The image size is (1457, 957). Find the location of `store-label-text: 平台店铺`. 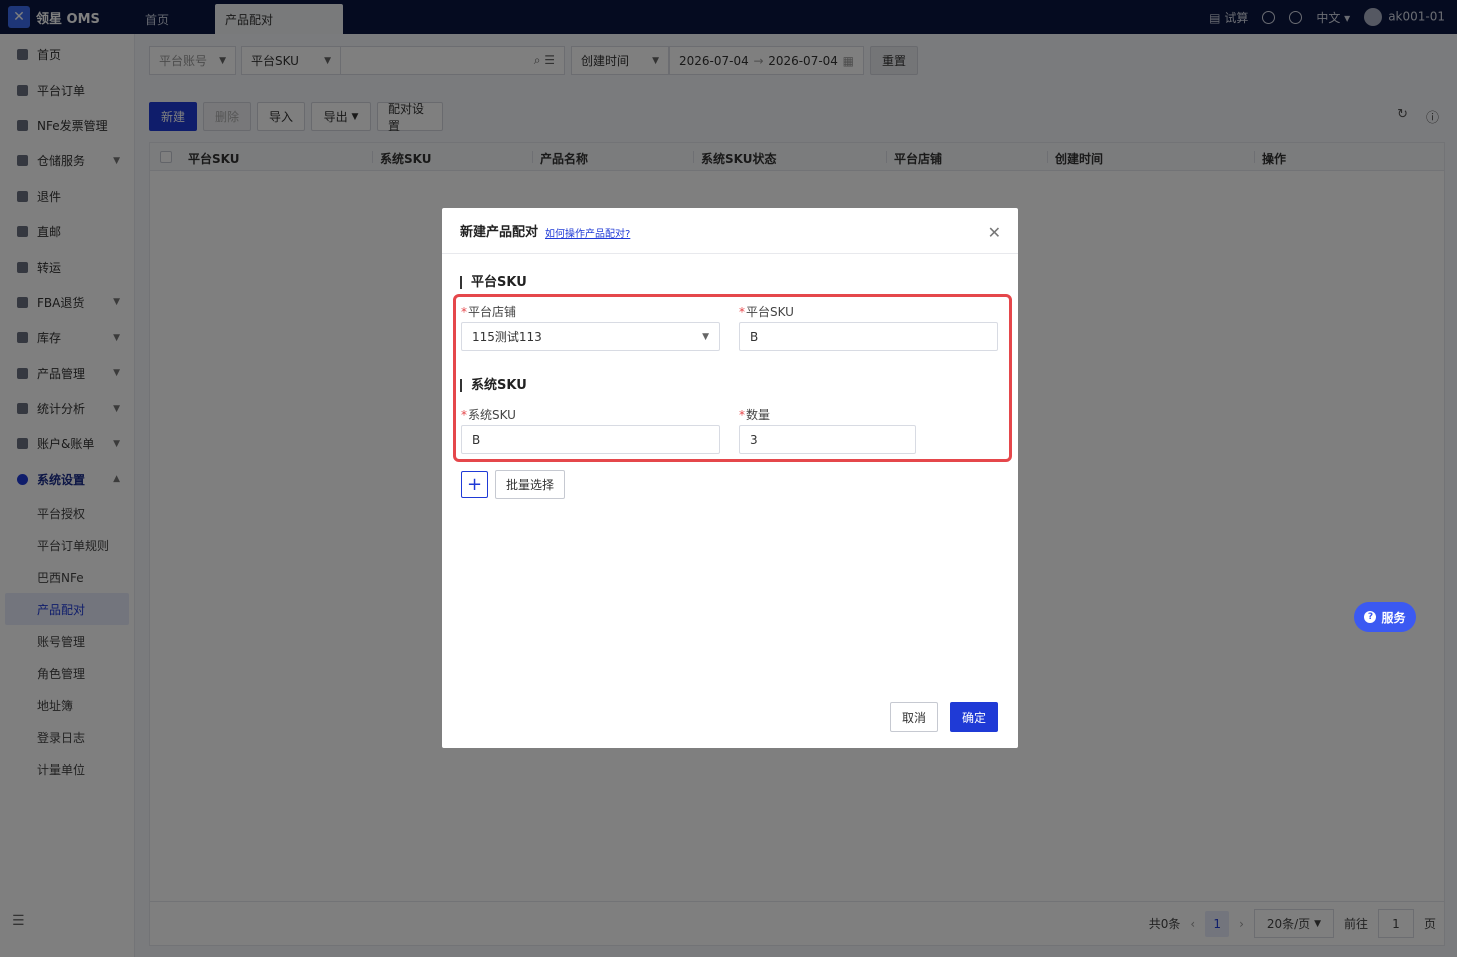

store-label-text: 平台店铺 is located at coordinates (492, 312).